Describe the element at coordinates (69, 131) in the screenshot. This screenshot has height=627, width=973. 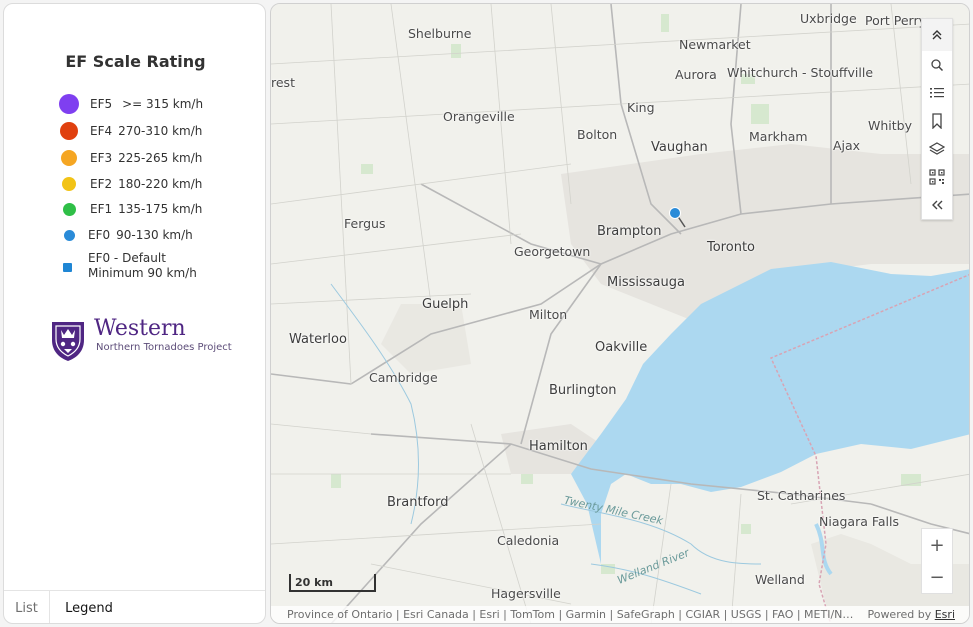
I see `ef4-symbol` at that location.